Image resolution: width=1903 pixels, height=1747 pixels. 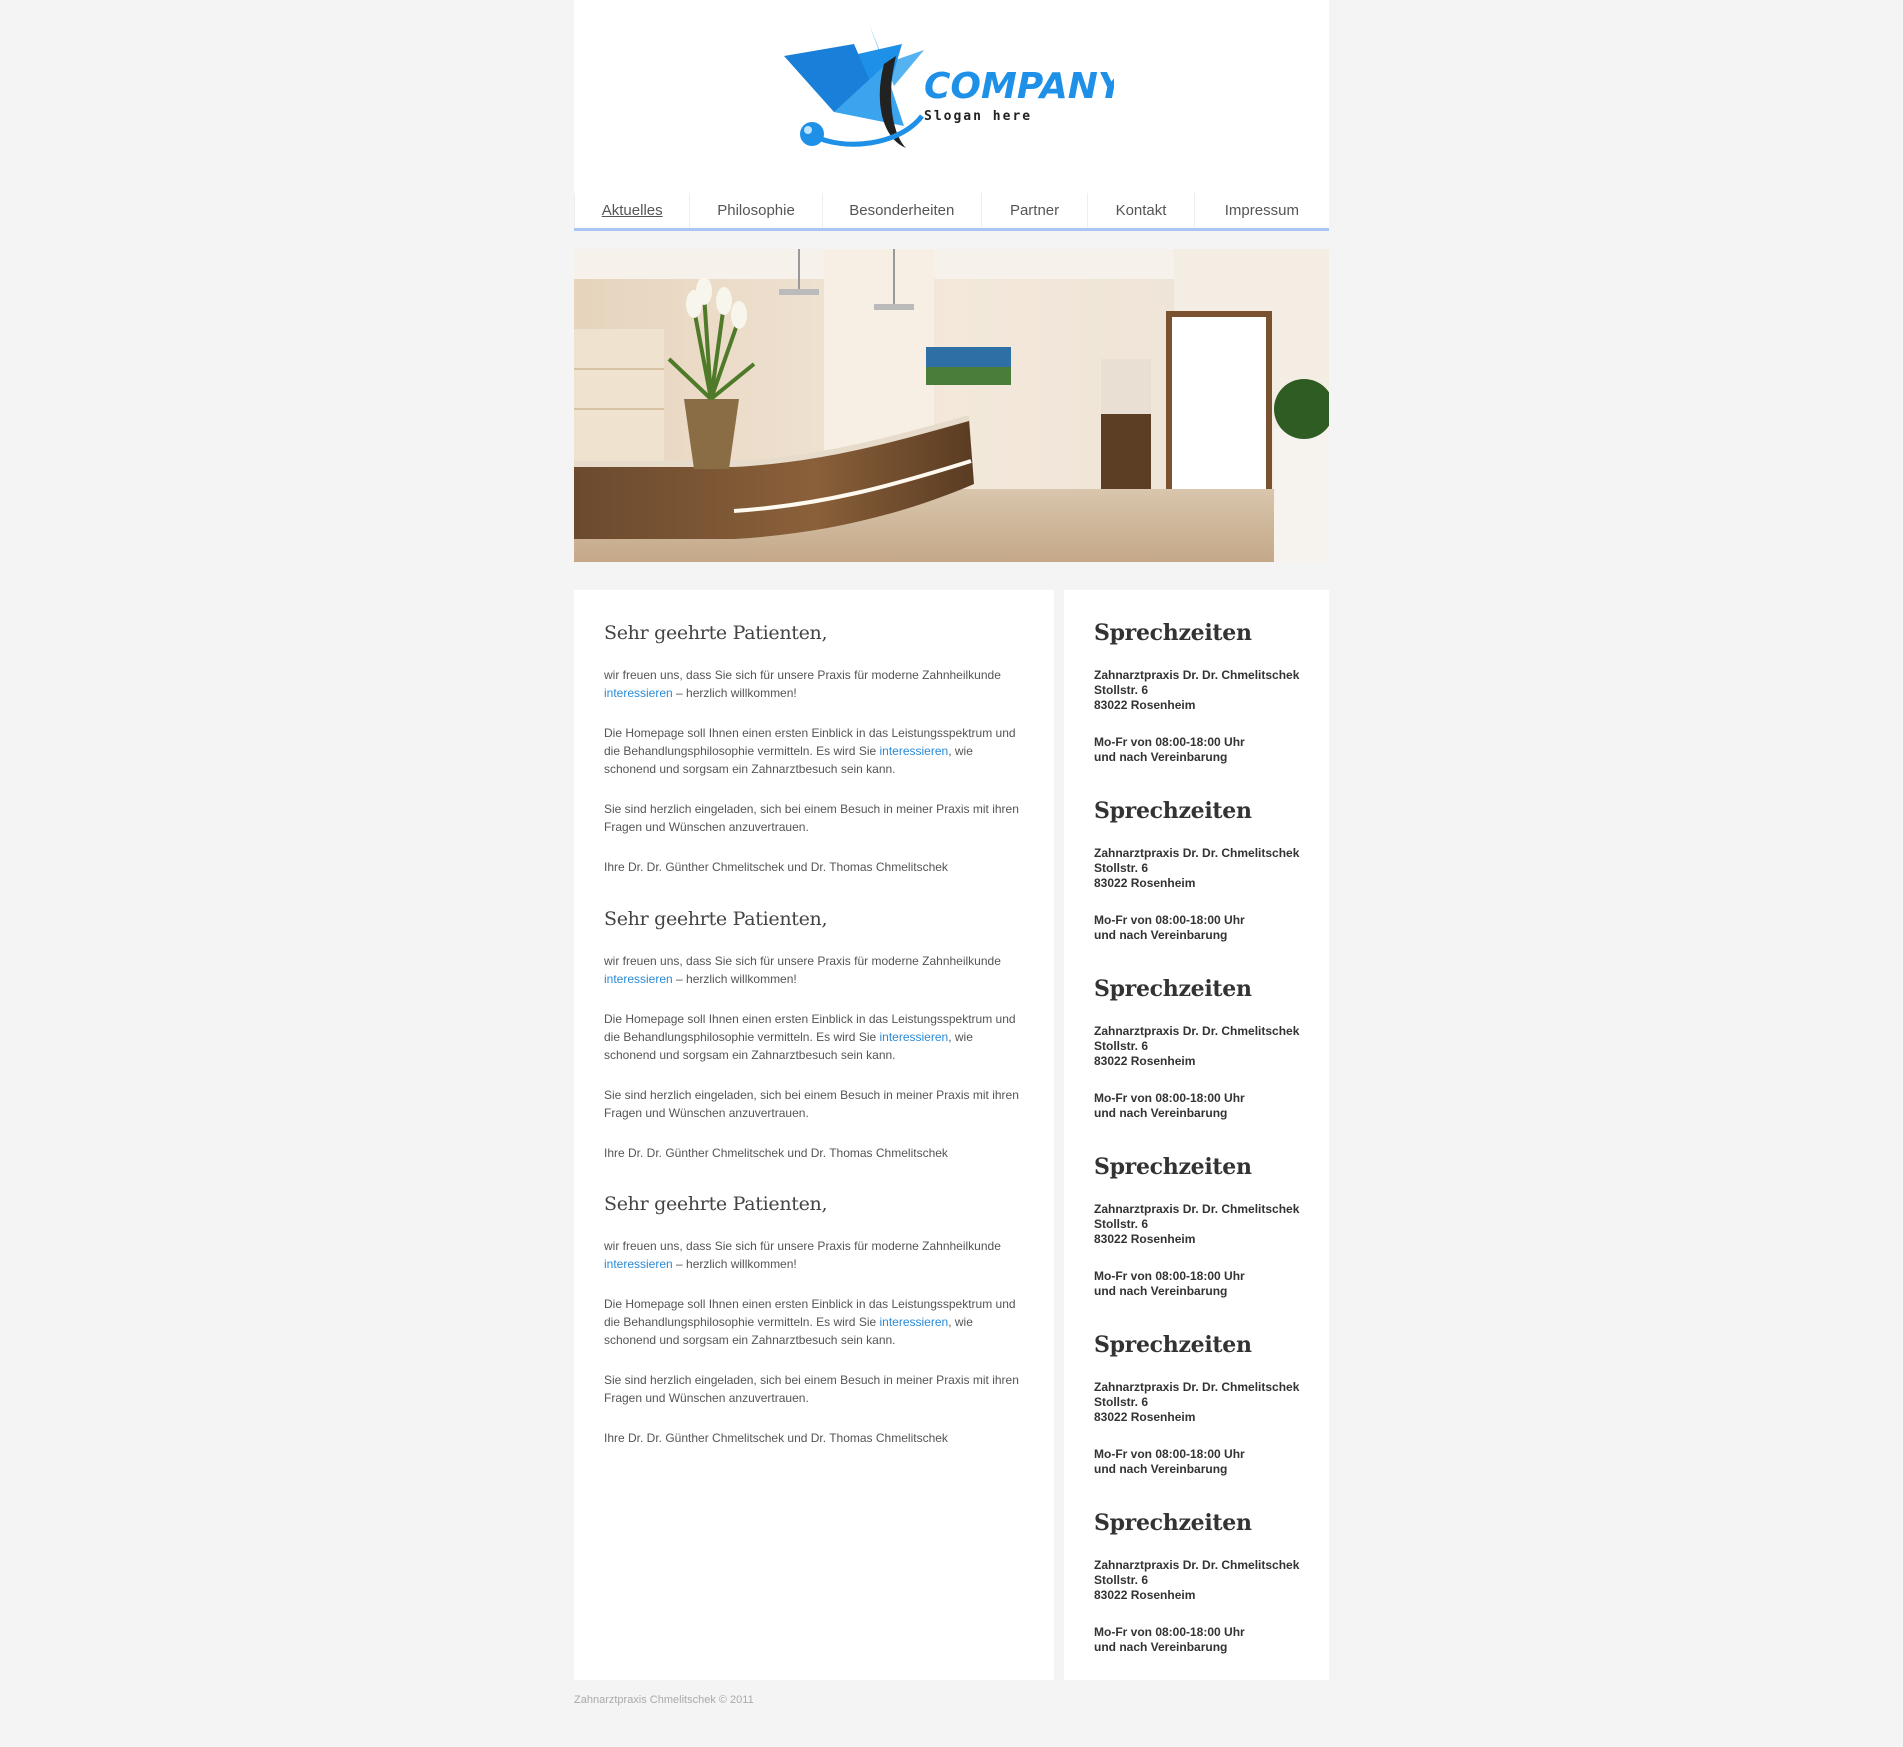 I want to click on footer-copyright: Zahnarztpraxis Chmelitschek © 2011, so click(x=664, y=1700).